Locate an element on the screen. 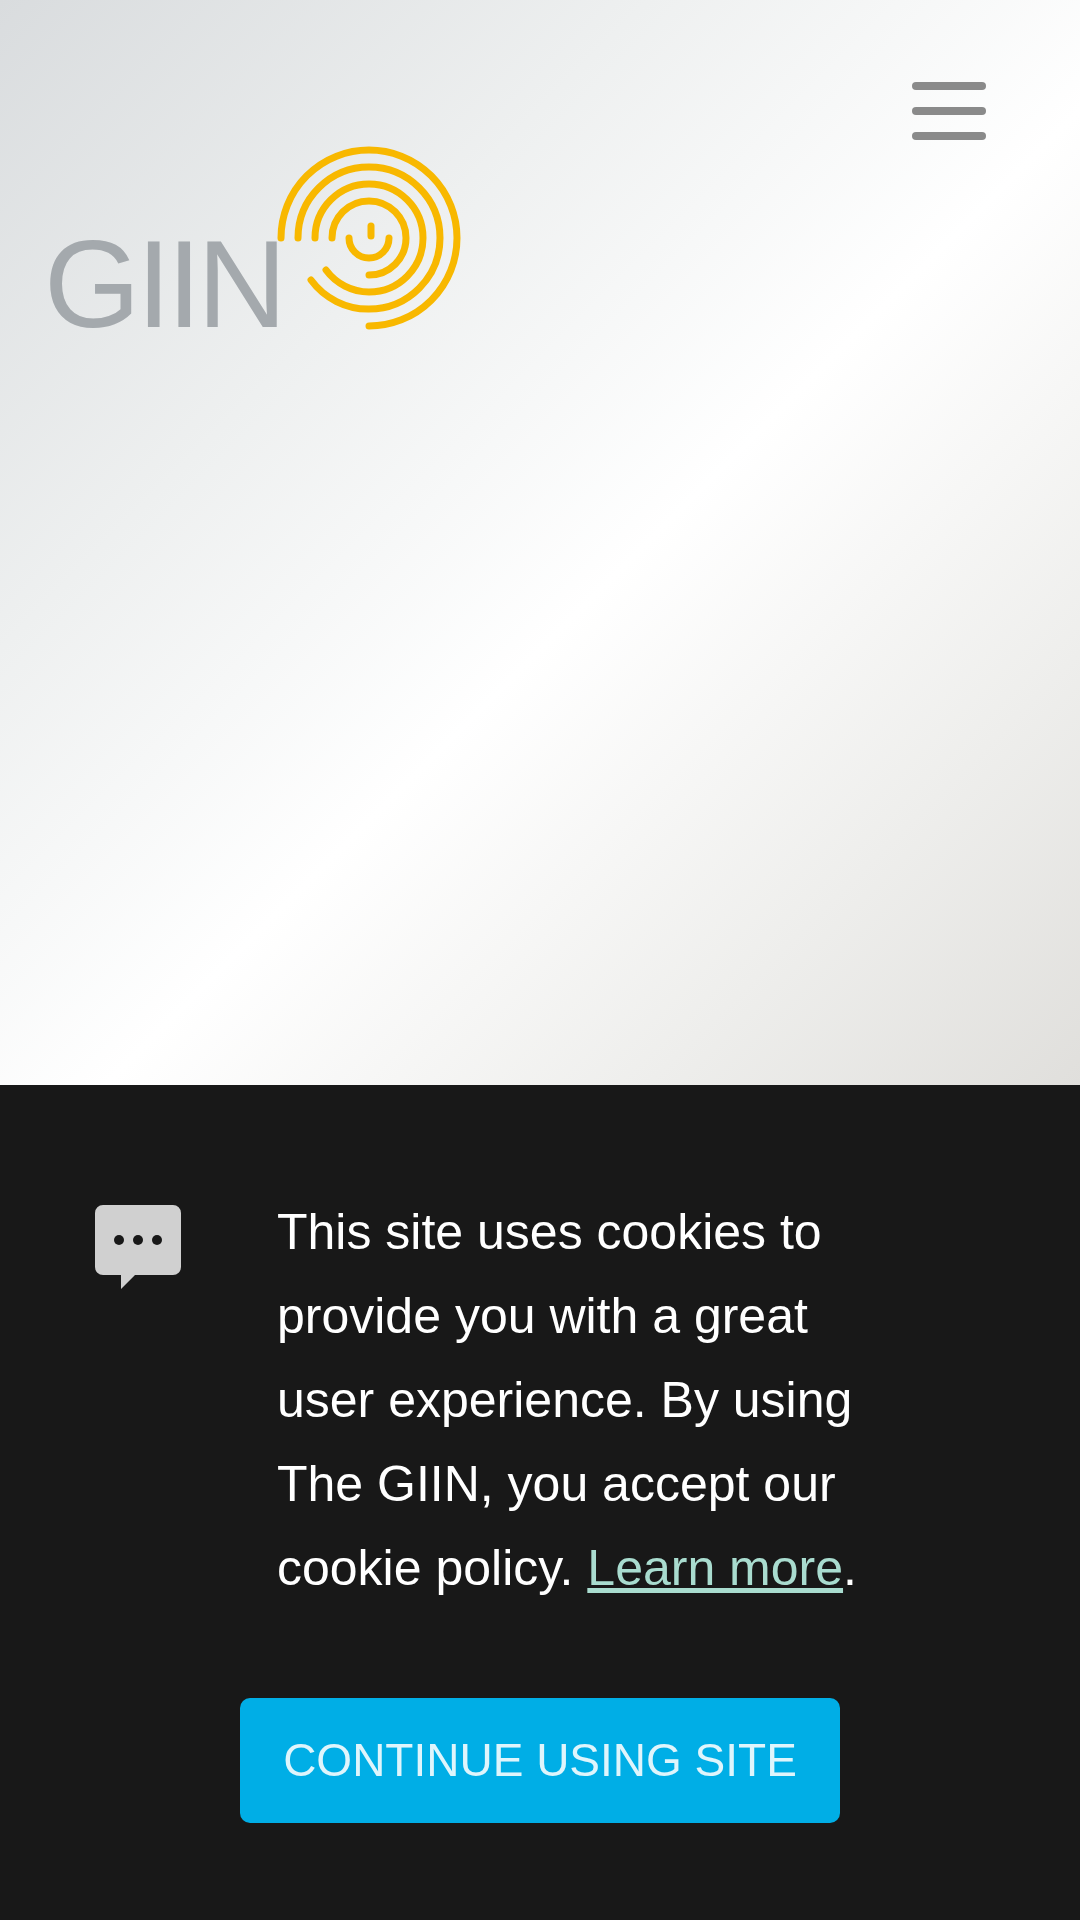 The height and width of the screenshot is (1920, 1080). cookie-message: This site uses cookies to provide you with a great user experience. By using The GIIN, you accept our cookie policy. Learn more. is located at coordinates (567, 1400).